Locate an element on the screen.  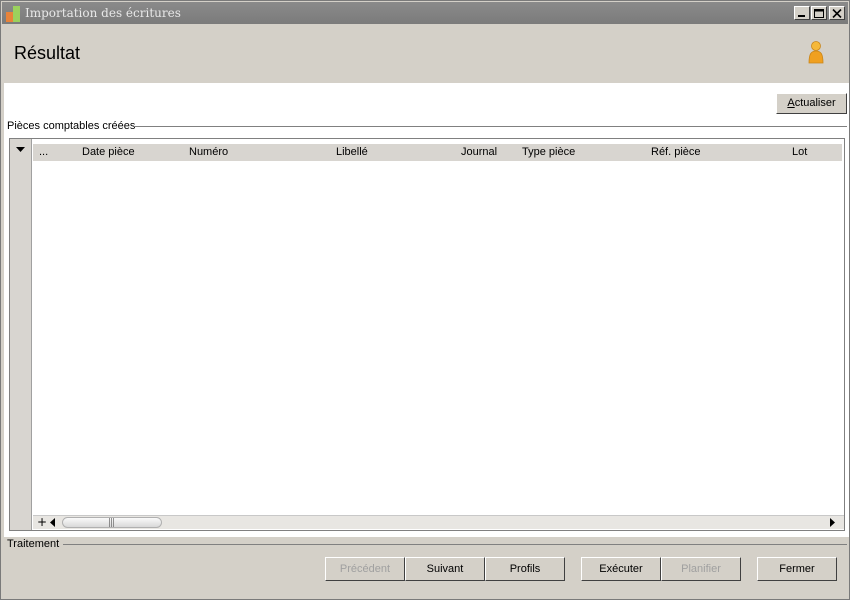
column-header-batch: Lot is located at coordinates (799, 152).